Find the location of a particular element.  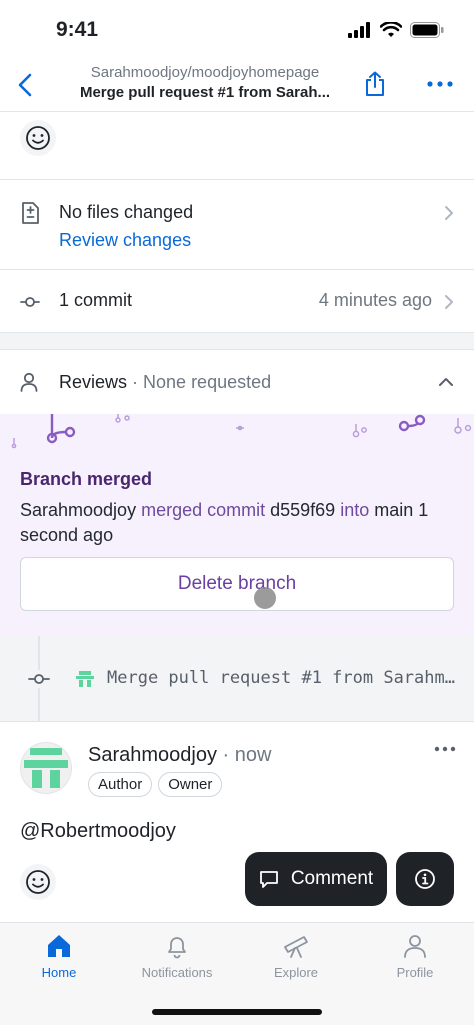

files-changed-label: No files changed is located at coordinates (126, 212).